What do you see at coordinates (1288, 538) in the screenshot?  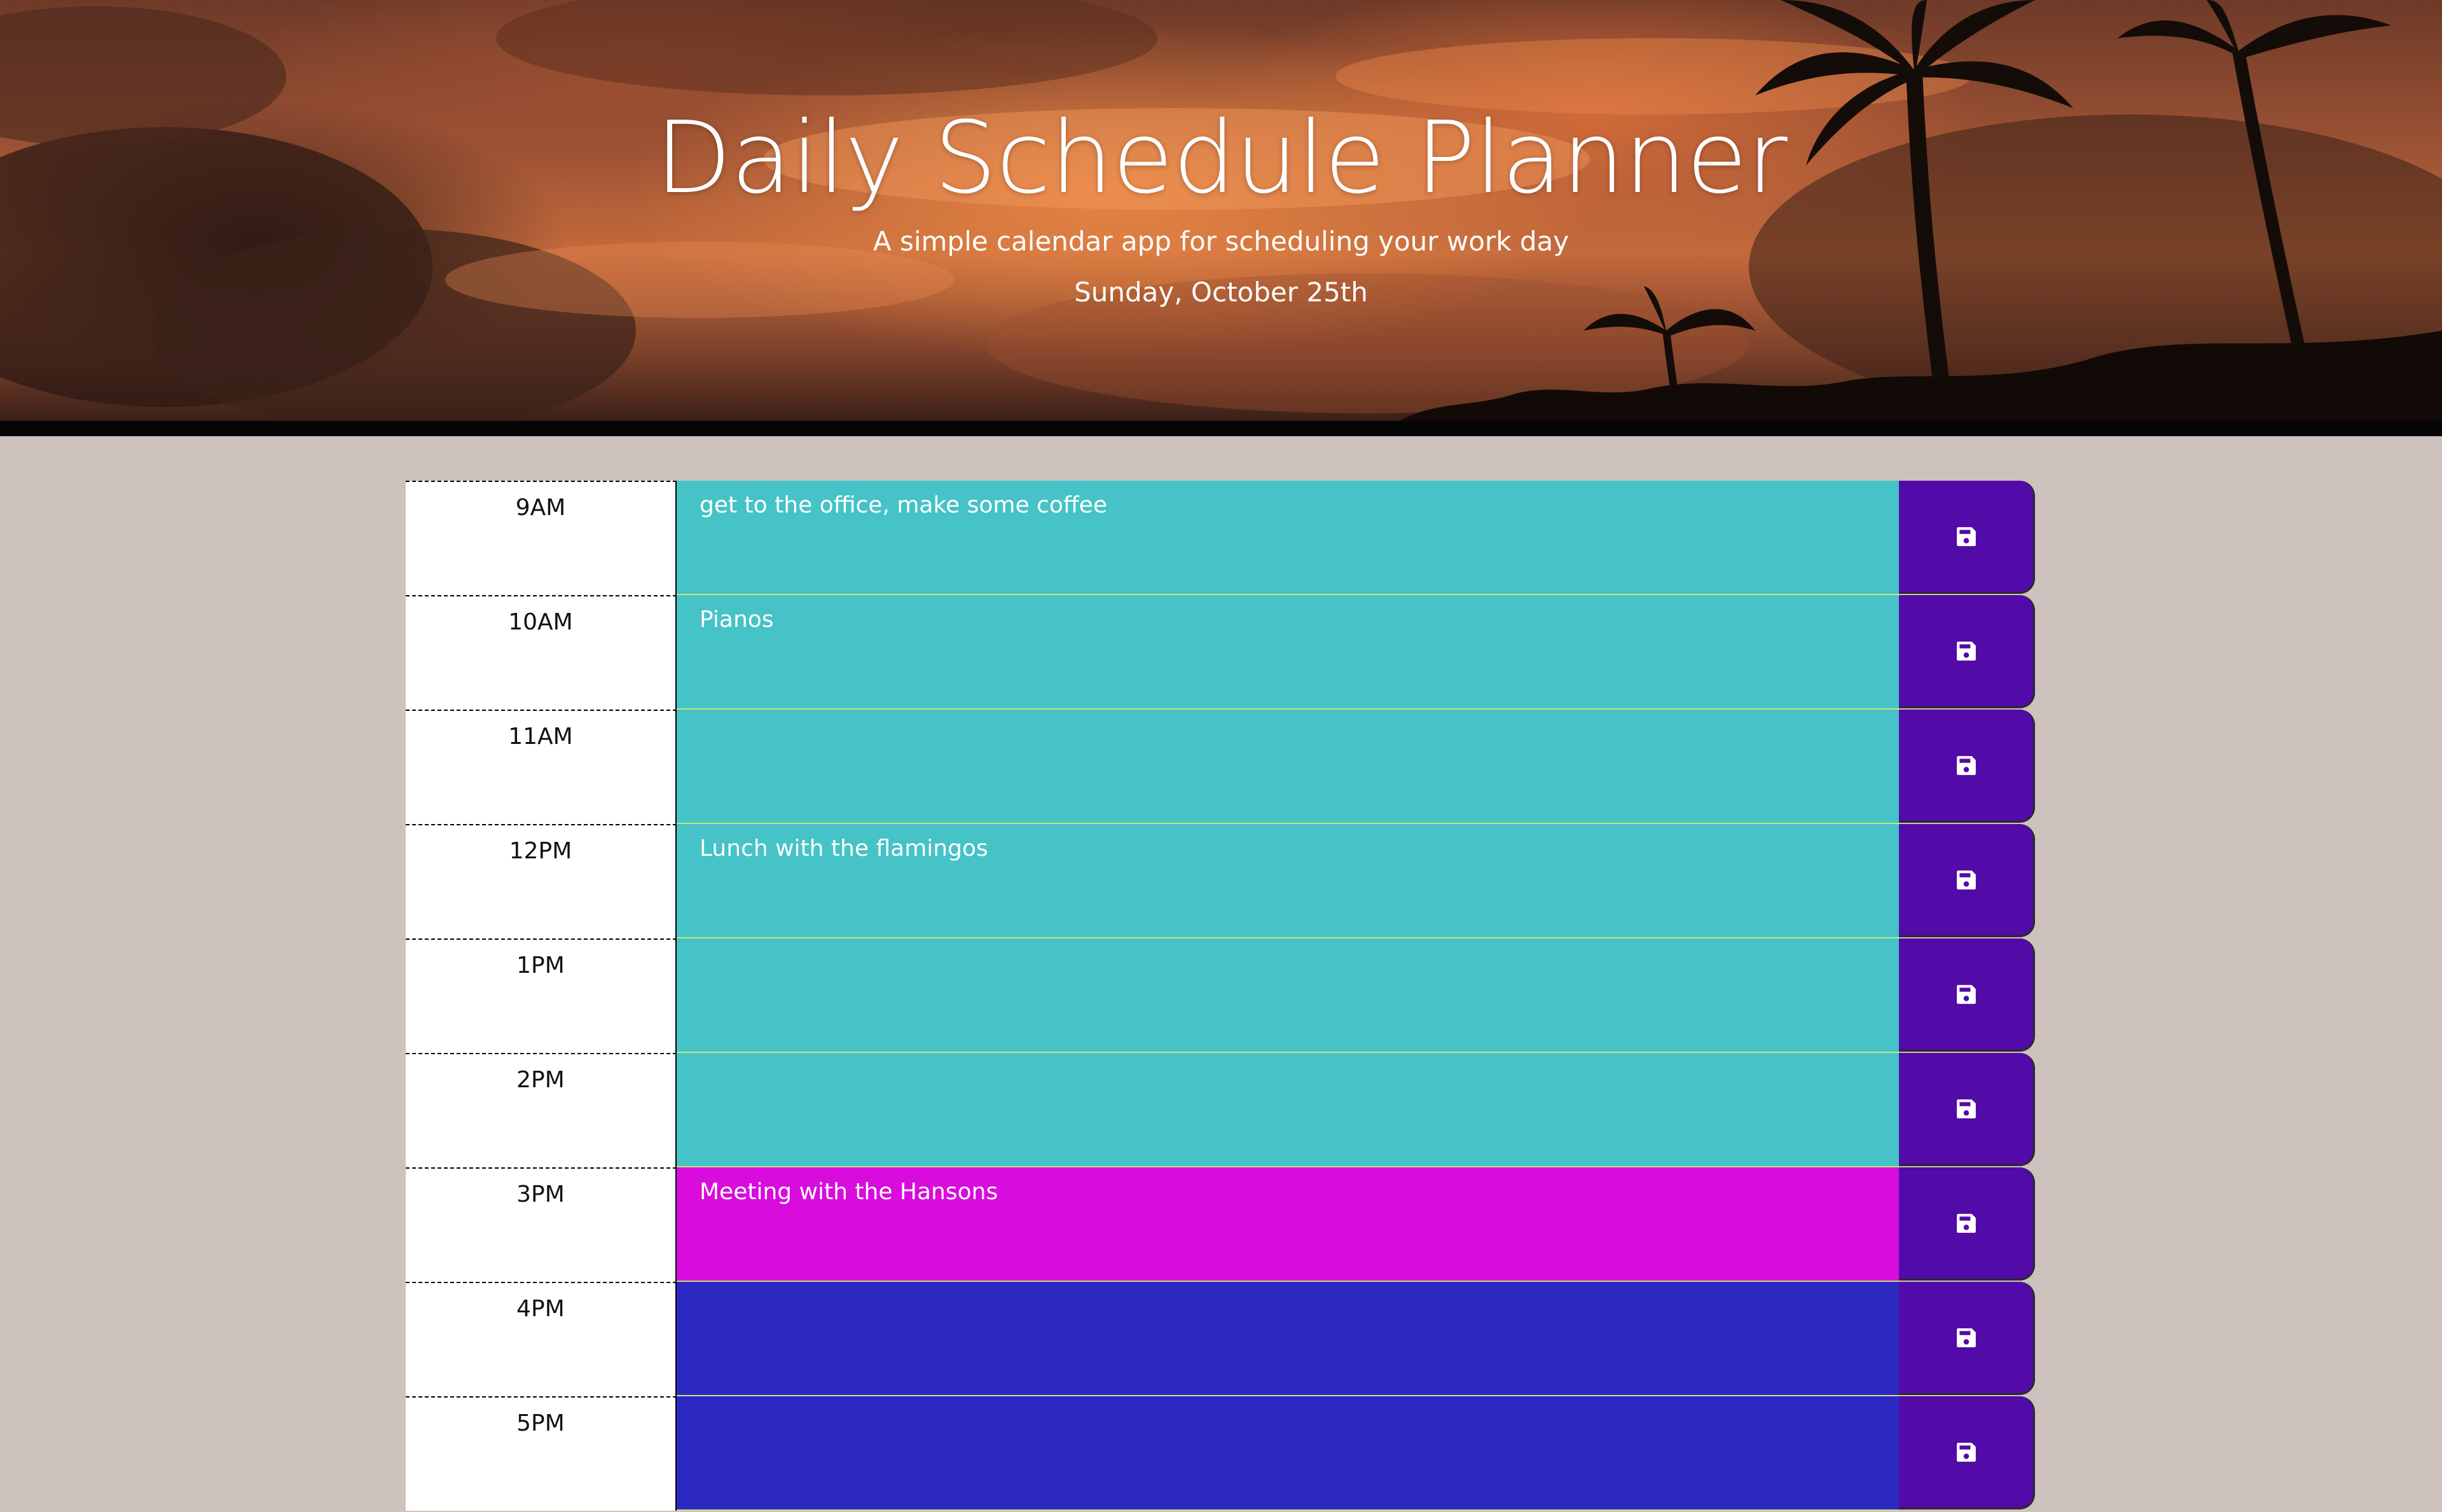 I see `task-input: get to the office, make some coffee` at bounding box center [1288, 538].